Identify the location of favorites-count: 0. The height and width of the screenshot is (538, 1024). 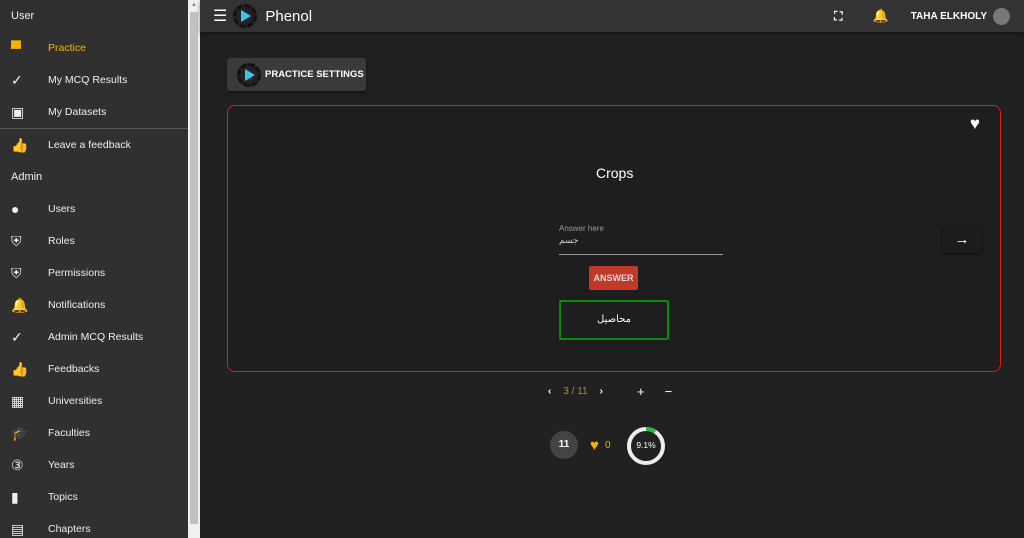
(608, 445).